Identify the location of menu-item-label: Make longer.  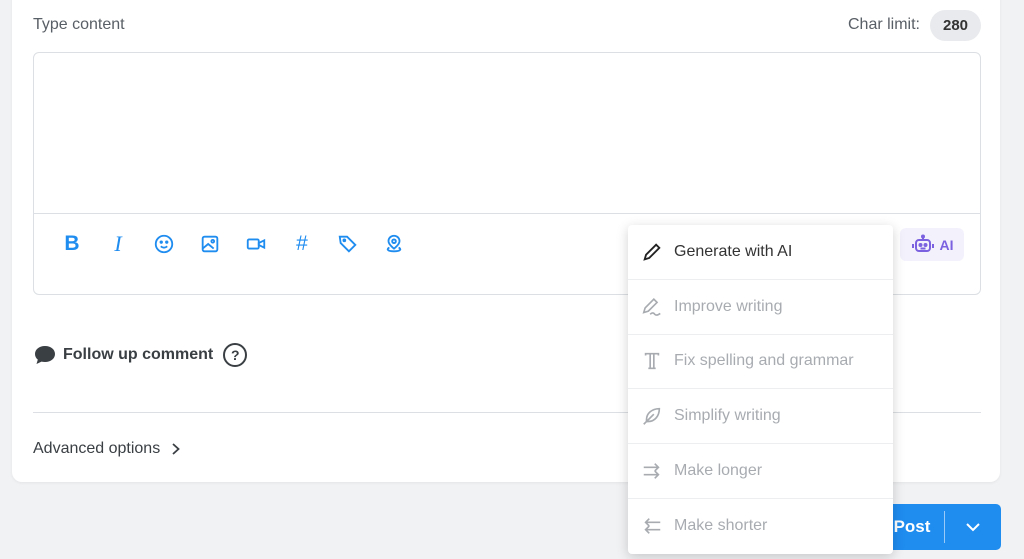
(718, 471).